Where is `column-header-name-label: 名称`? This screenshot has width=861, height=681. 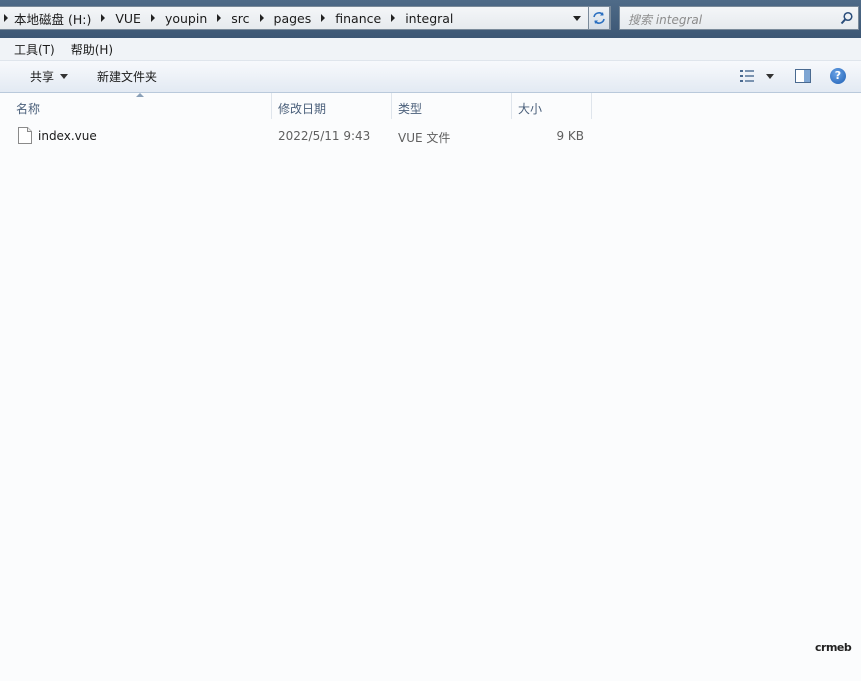 column-header-name-label: 名称 is located at coordinates (28, 109).